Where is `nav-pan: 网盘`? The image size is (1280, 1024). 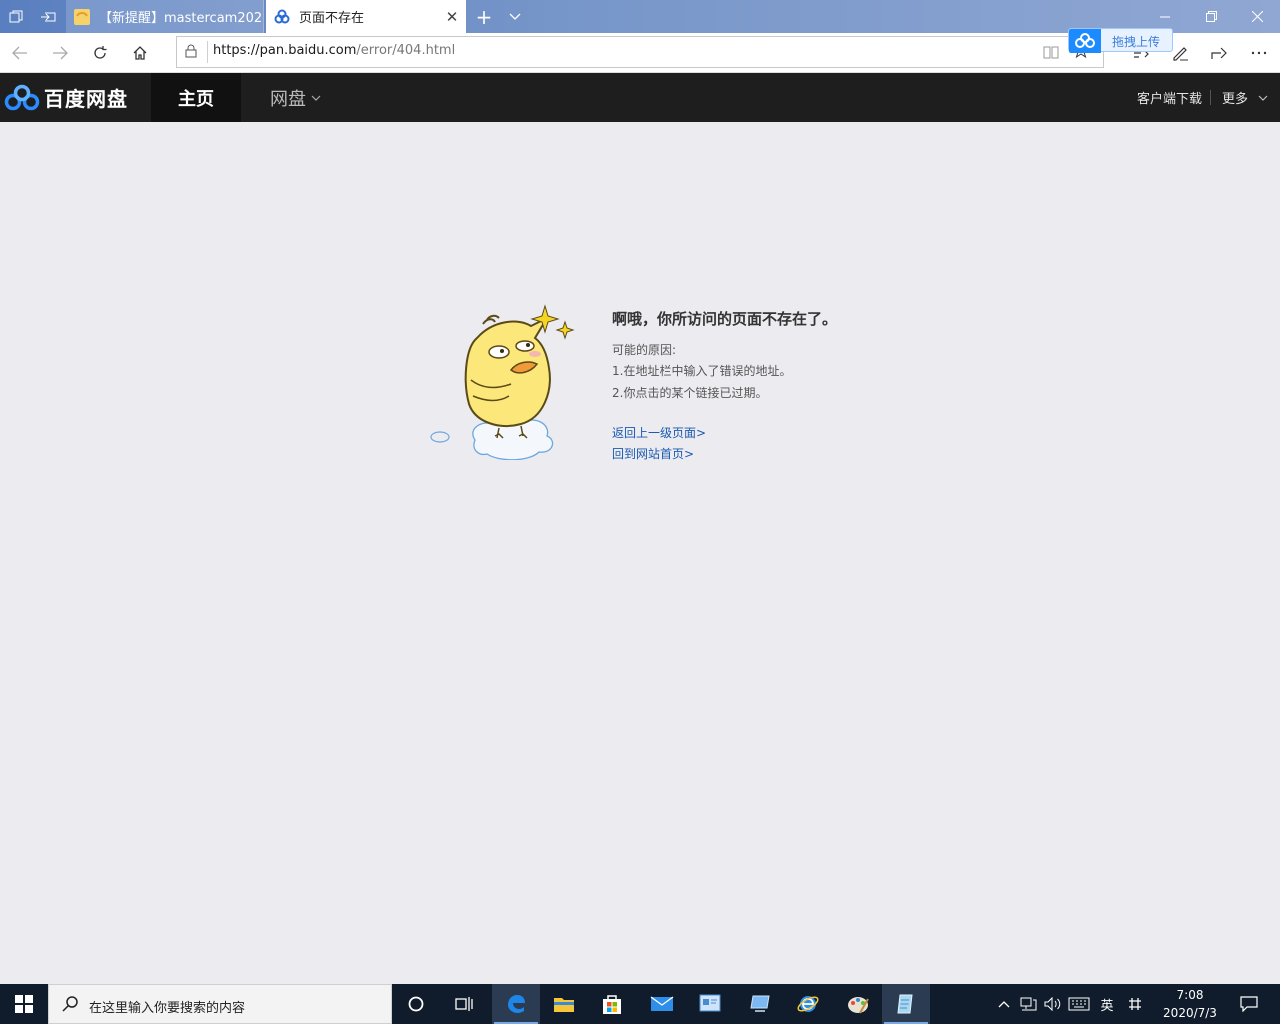
nav-pan: 网盘 is located at coordinates (295, 97).